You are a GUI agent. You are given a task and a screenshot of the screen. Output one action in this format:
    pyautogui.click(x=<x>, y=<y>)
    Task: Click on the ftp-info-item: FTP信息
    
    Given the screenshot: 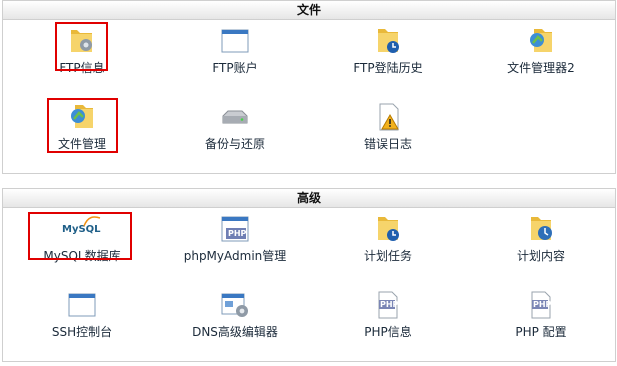 What is the action you would take?
    pyautogui.click(x=82, y=51)
    